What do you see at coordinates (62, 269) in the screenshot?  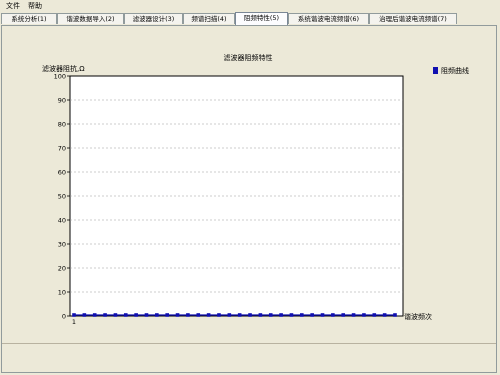 I see `y-tick-label: 20` at bounding box center [62, 269].